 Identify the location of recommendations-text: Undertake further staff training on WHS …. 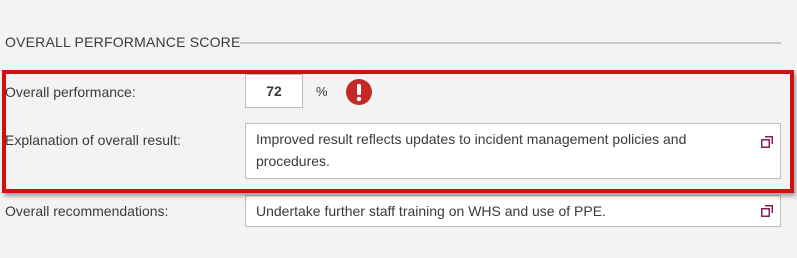
(431, 211).